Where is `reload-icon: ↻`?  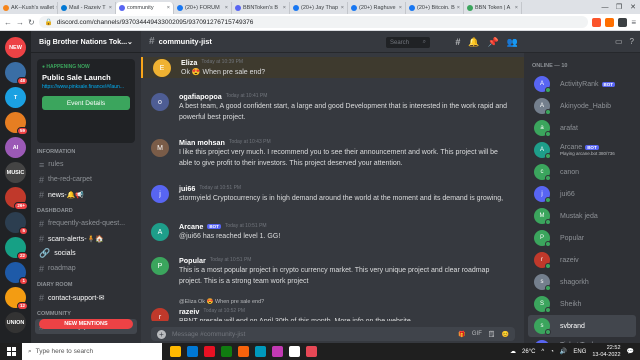
reload-icon: ↻ is located at coordinates (31, 22).